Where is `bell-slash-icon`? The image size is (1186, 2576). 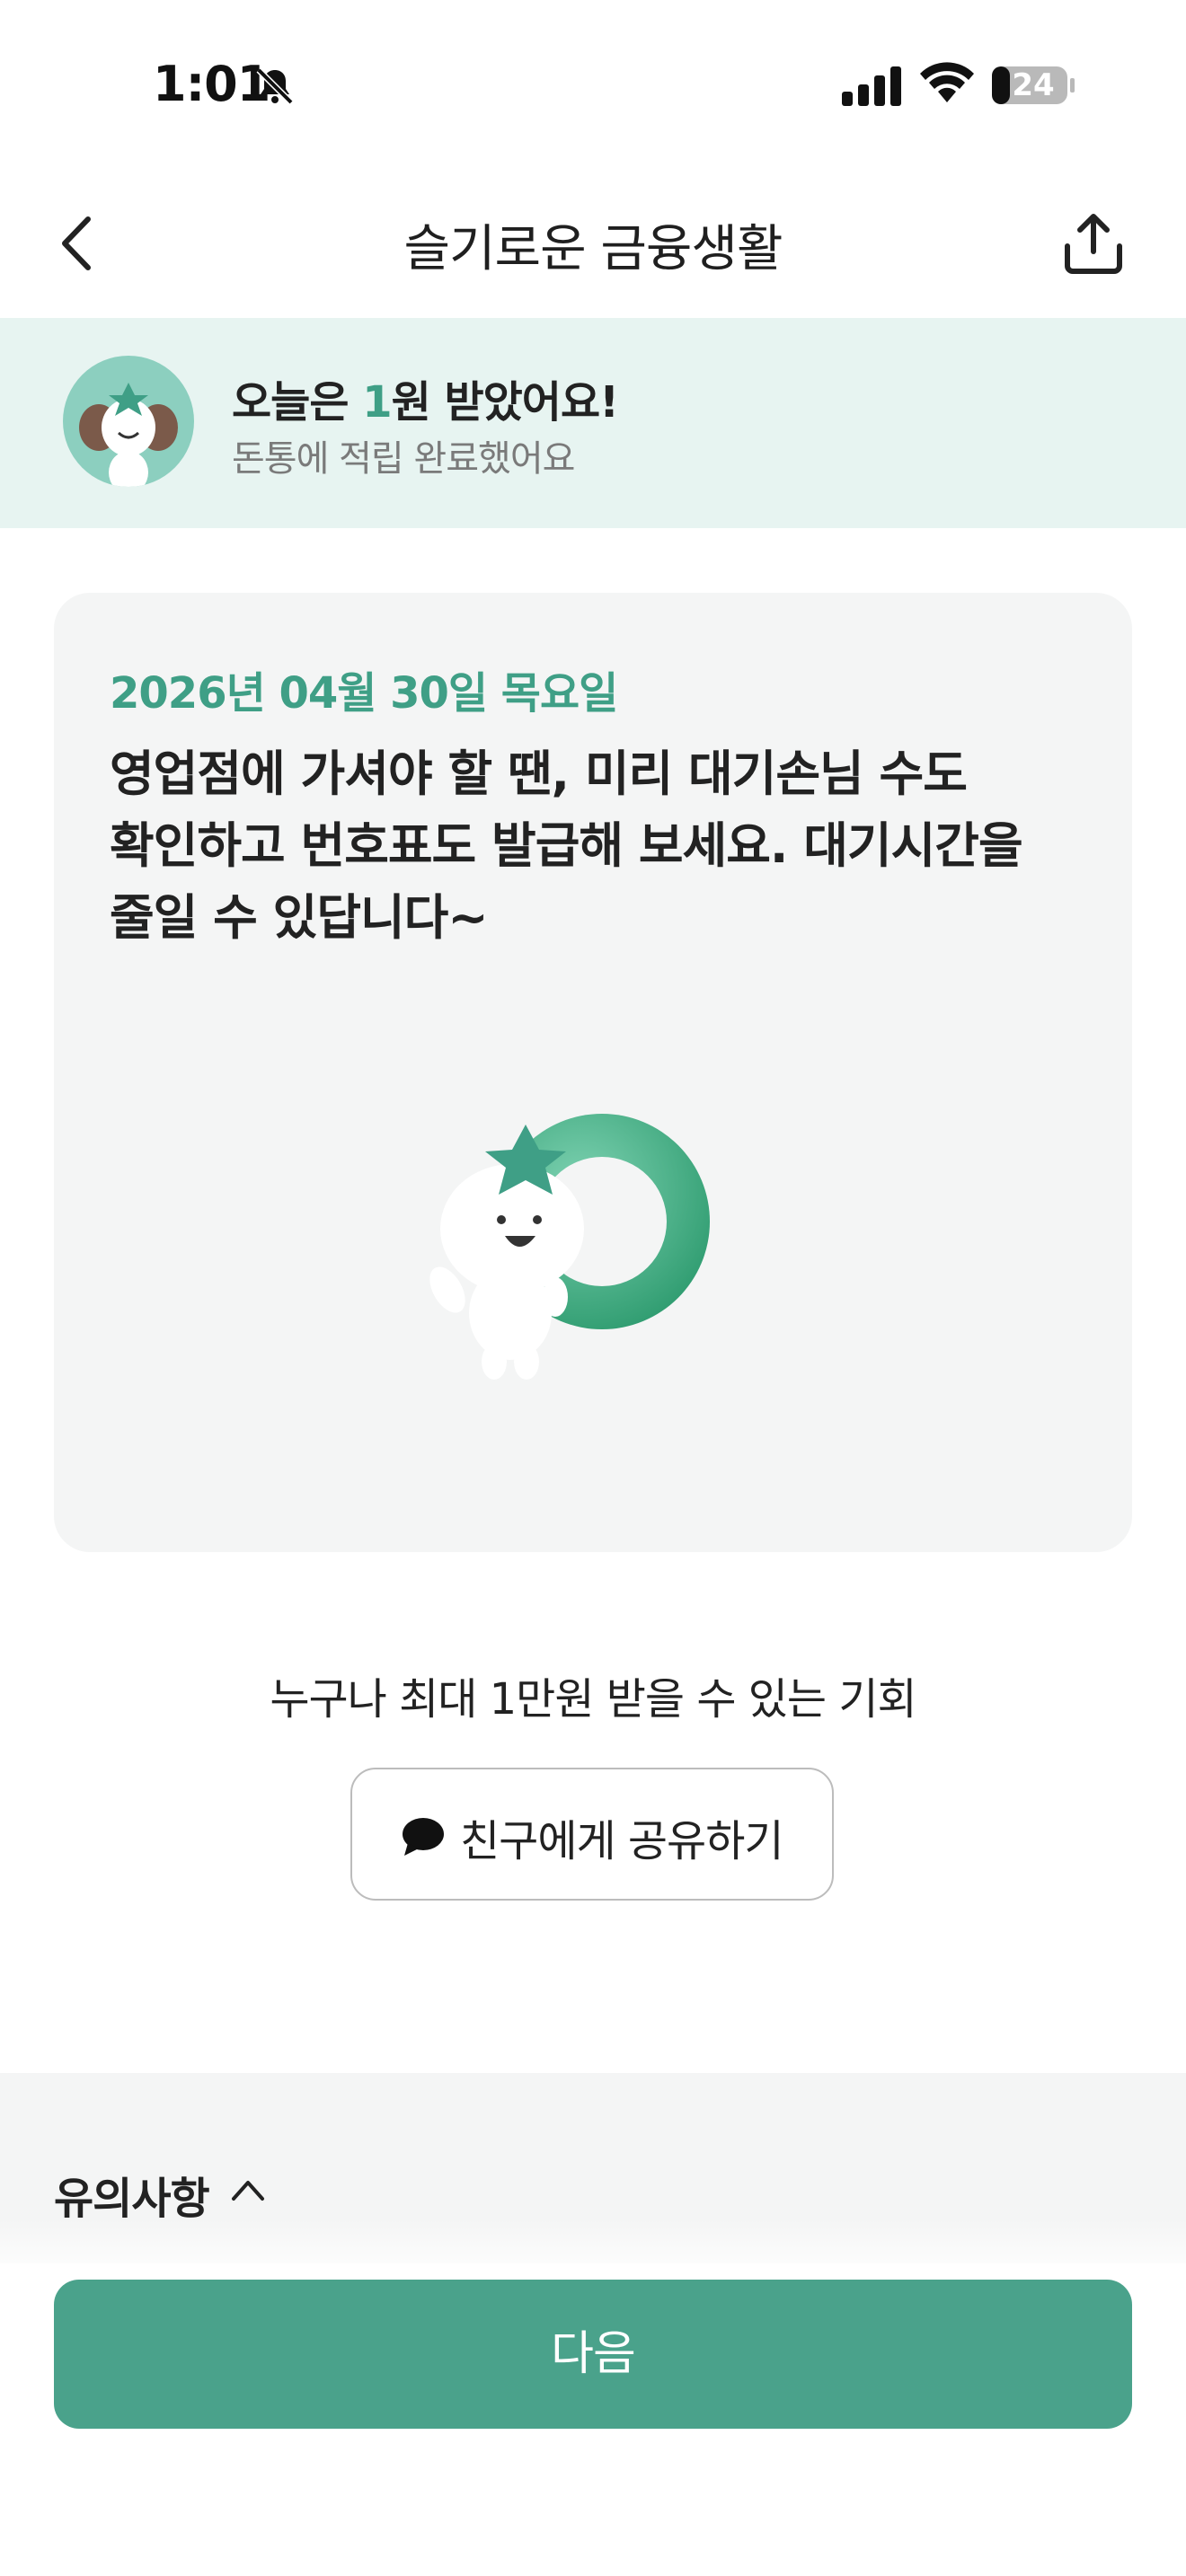 bell-slash-icon is located at coordinates (275, 86).